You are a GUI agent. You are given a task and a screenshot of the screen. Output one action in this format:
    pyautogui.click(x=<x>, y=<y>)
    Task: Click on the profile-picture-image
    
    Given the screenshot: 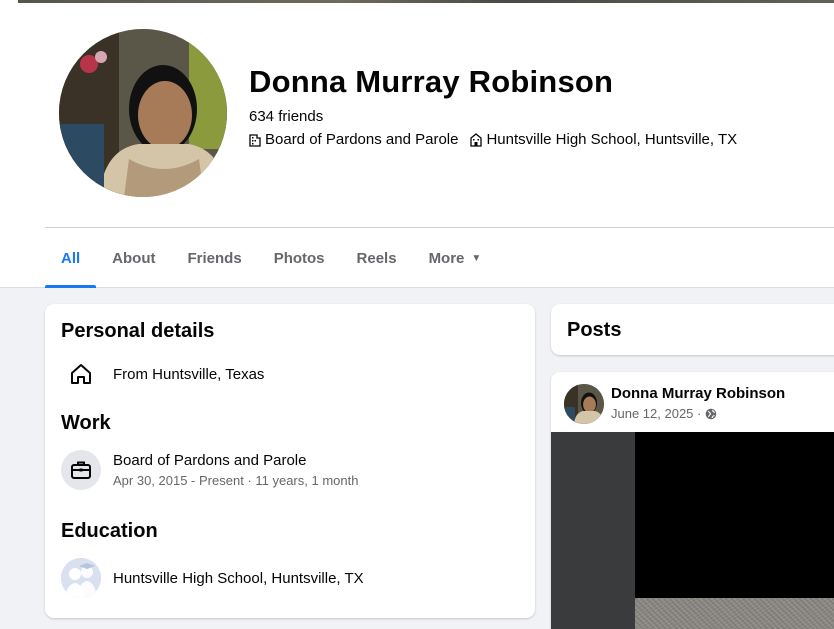 What is the action you would take?
    pyautogui.click(x=143, y=113)
    